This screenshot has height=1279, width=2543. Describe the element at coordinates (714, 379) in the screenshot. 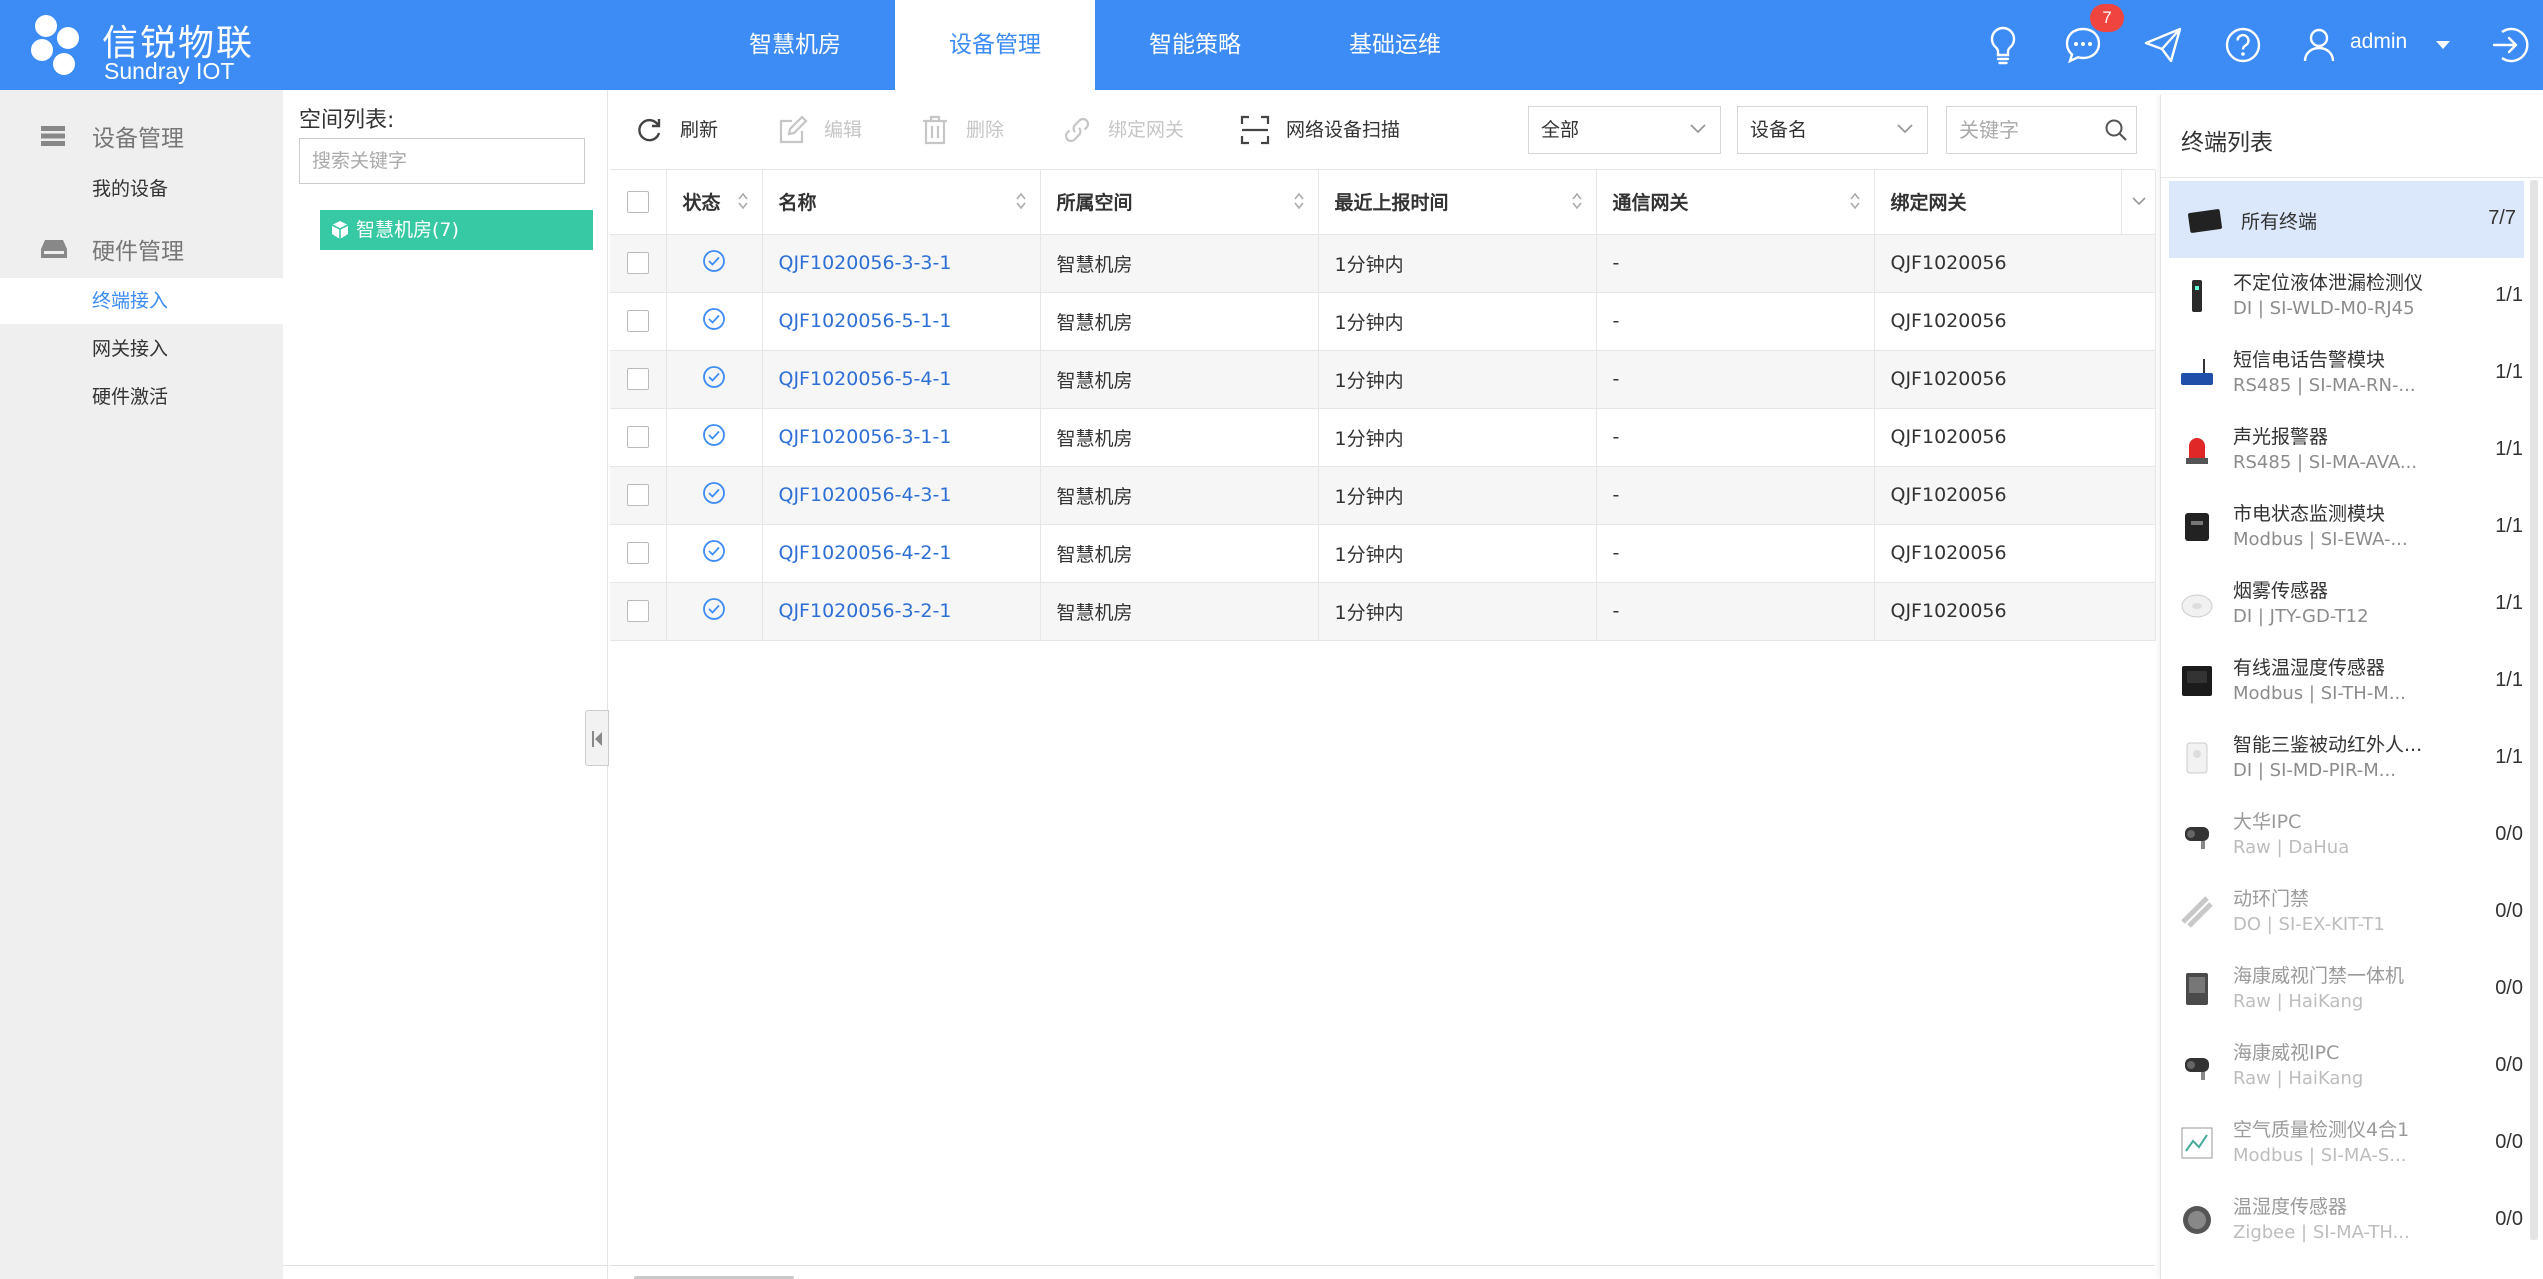

I see `status-cell` at that location.